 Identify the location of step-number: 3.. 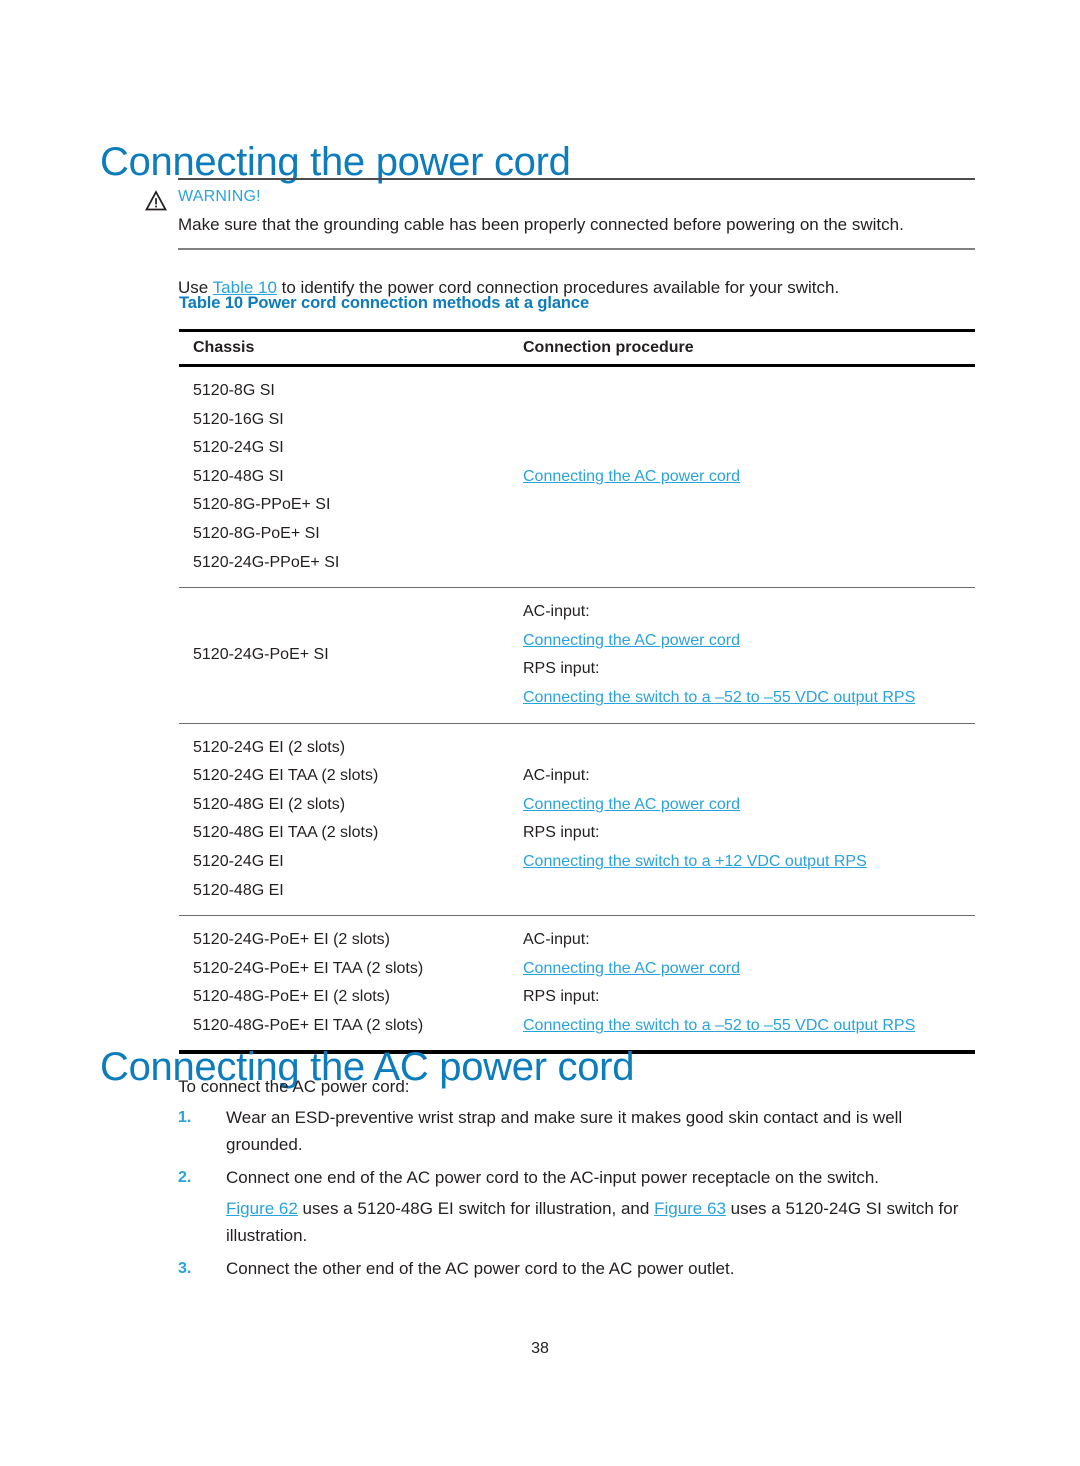
(185, 1268).